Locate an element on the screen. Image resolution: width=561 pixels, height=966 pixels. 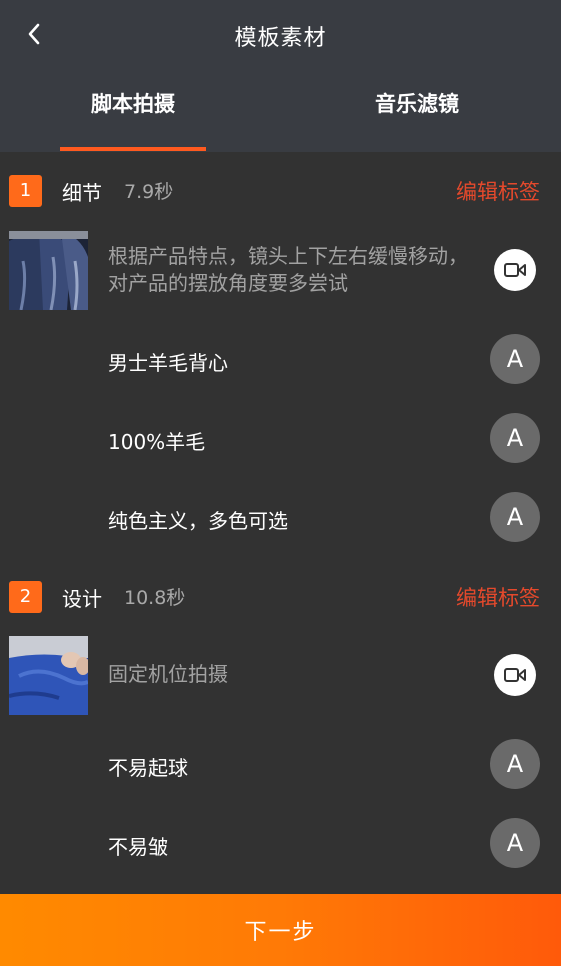
caption-text: 纯色主义，多色可选 is located at coordinates (198, 519).